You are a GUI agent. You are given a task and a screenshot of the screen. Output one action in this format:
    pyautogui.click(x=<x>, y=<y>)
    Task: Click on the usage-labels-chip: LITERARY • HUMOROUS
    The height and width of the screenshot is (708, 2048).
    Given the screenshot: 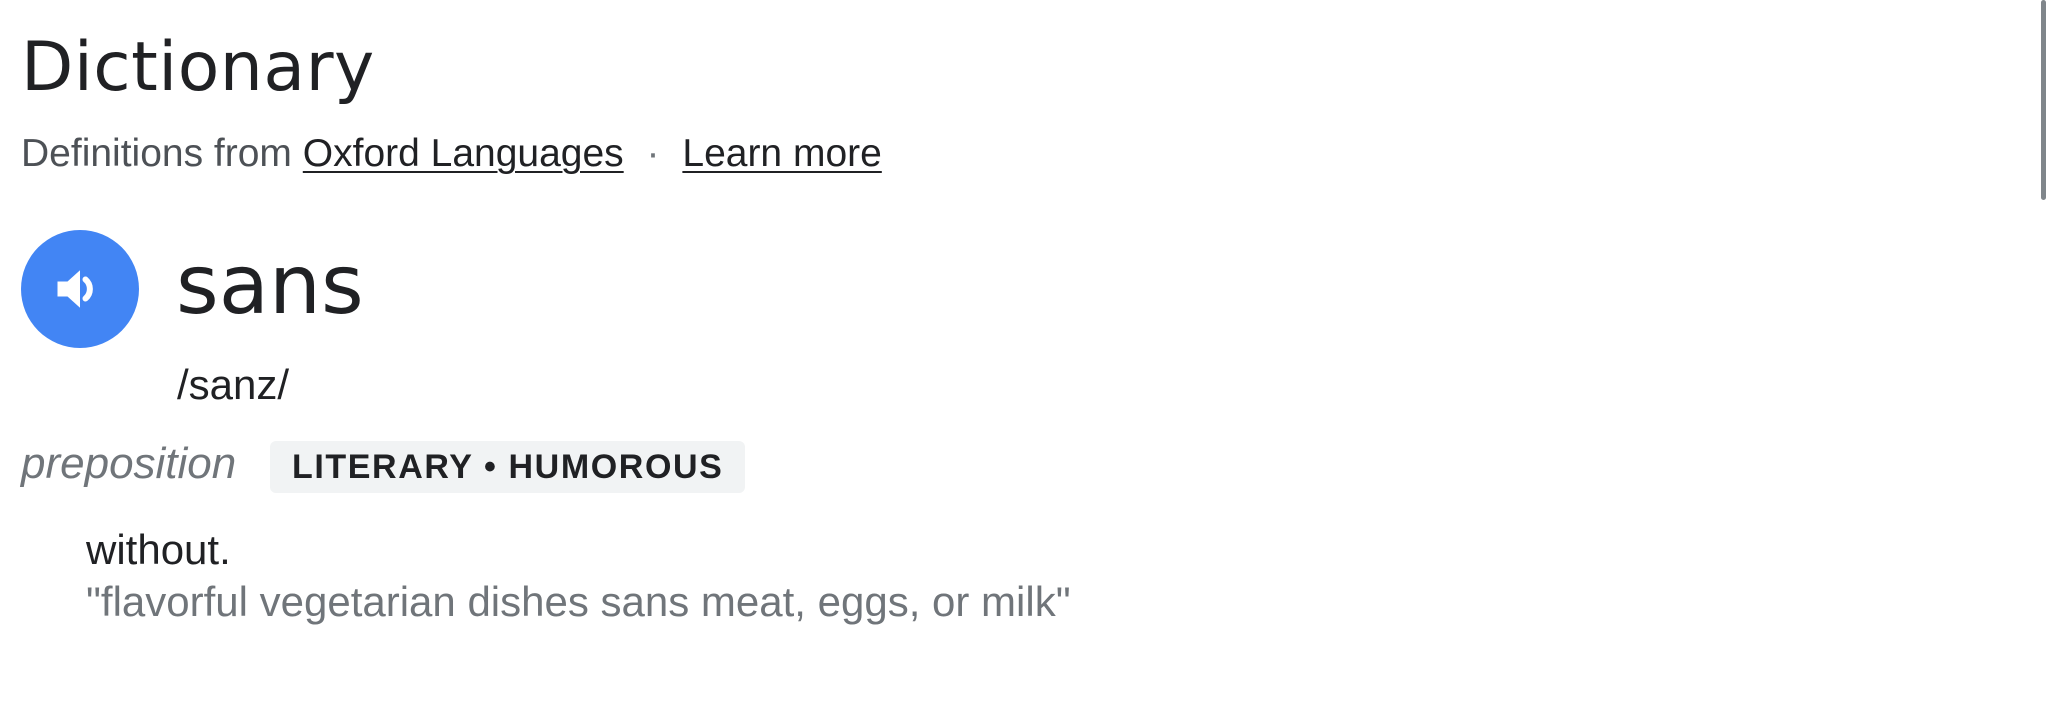 What is the action you would take?
    pyautogui.click(x=508, y=467)
    